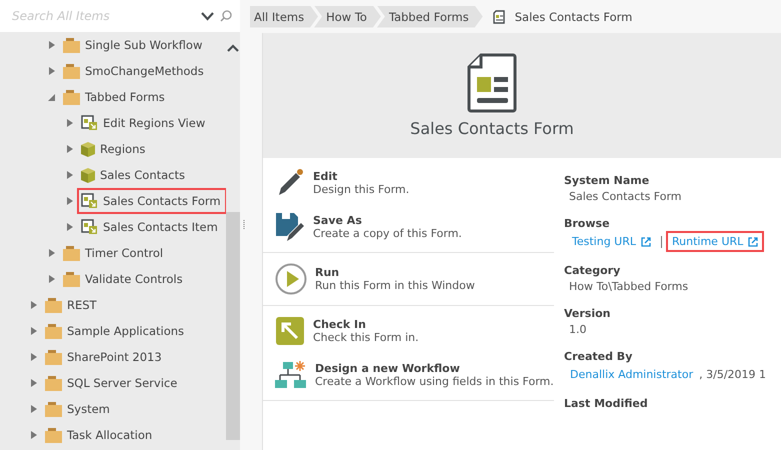 The image size is (781, 450). I want to click on detail-label: Category, so click(593, 270).